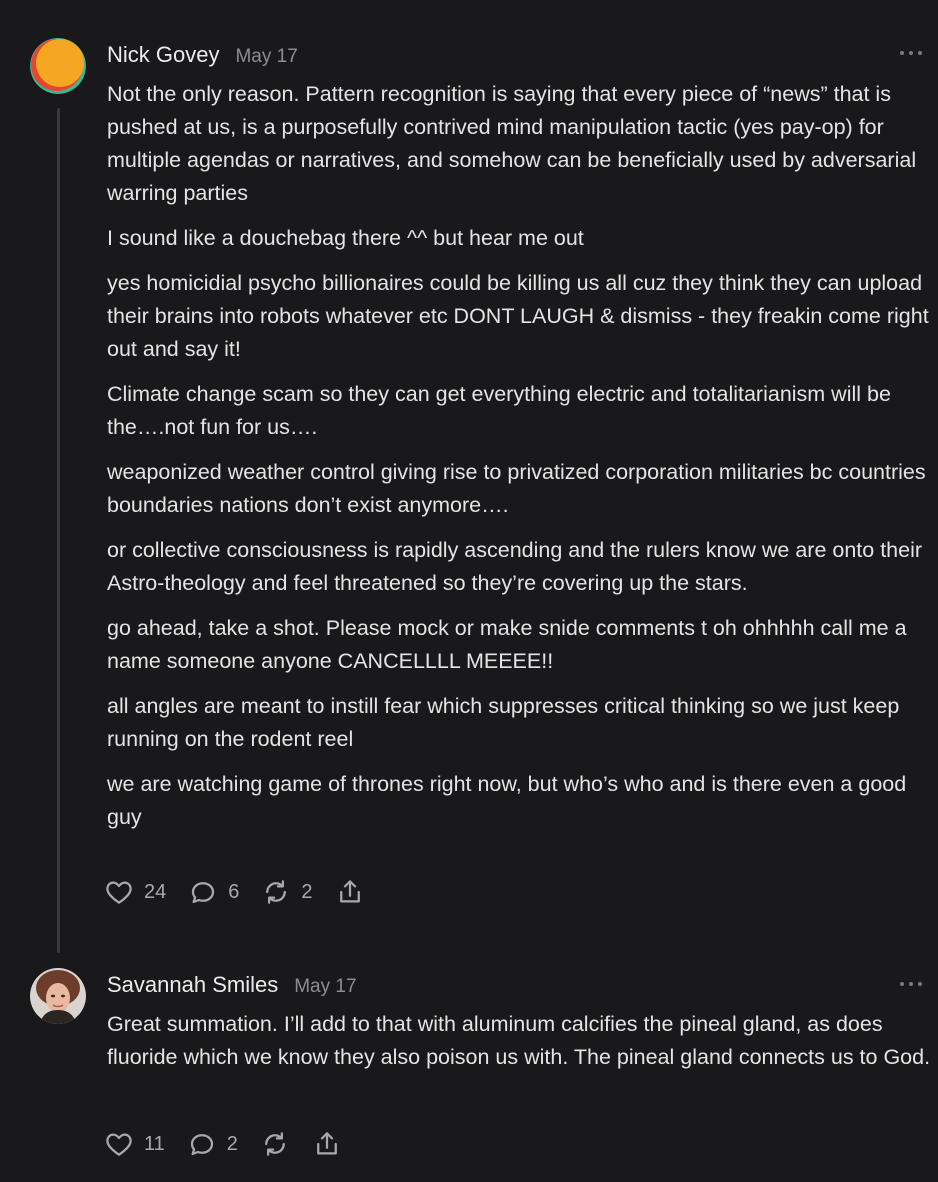  I want to click on comment-actions: 11 2, so click(234, 1144).